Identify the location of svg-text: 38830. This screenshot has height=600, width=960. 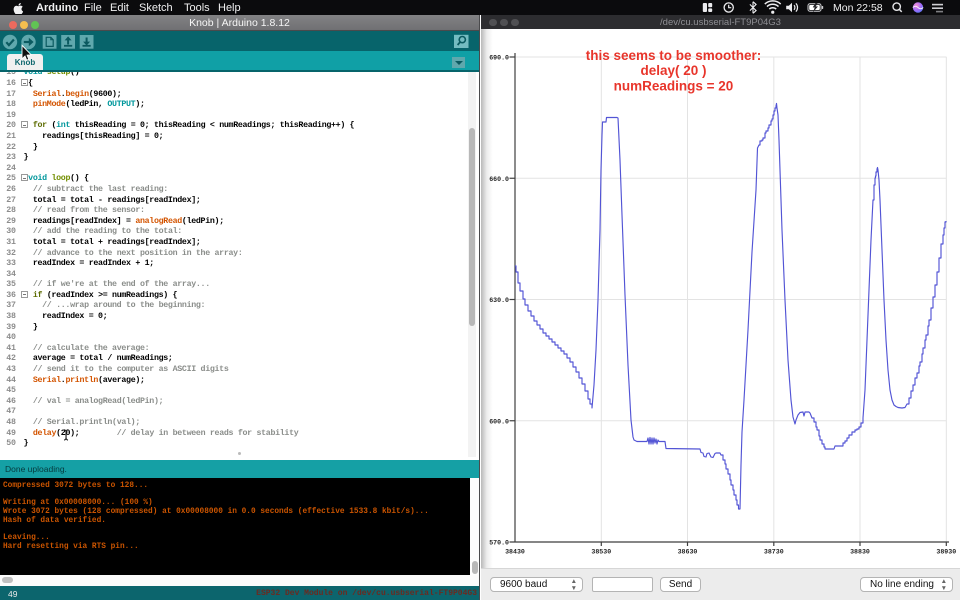
(860, 552).